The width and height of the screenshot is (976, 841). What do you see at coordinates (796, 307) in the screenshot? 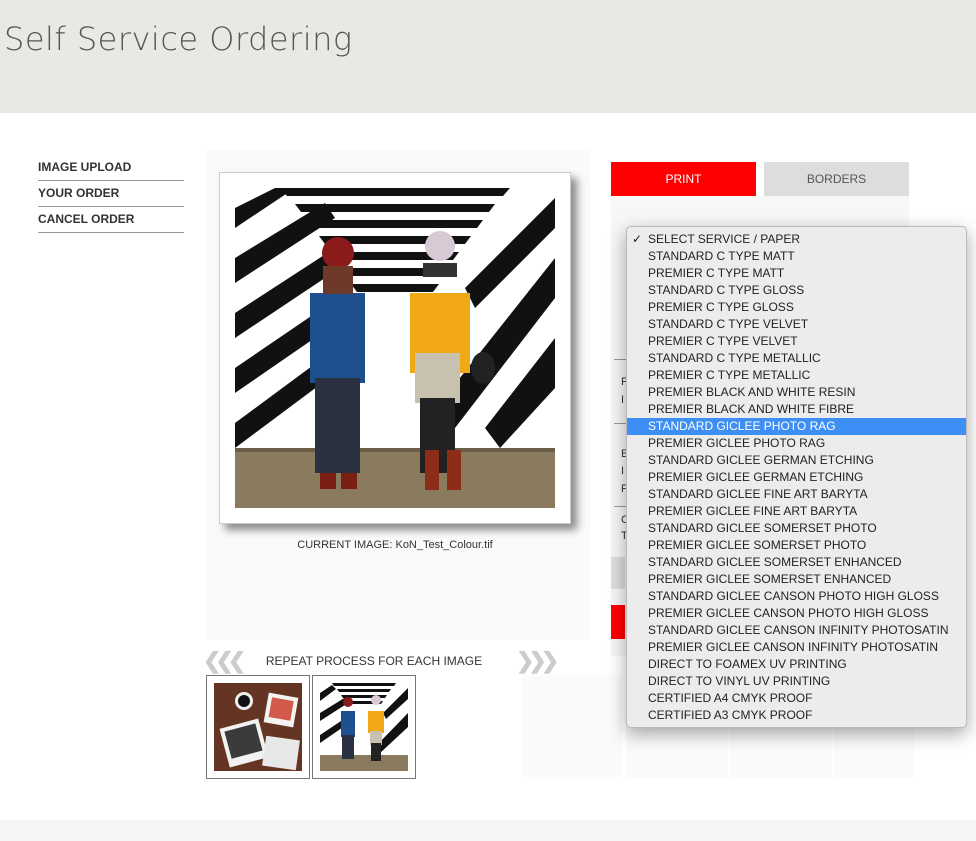
I see `dropdown-option: PREMIER C TYPE GLOSS` at bounding box center [796, 307].